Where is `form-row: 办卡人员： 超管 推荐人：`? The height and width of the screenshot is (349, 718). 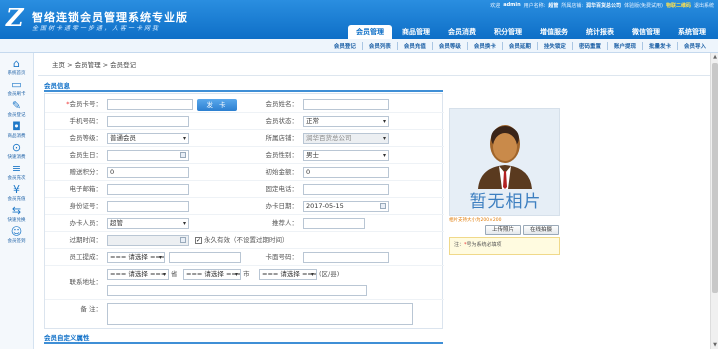 form-row: 办卡人员： 超管 推荐人： is located at coordinates (244, 223).